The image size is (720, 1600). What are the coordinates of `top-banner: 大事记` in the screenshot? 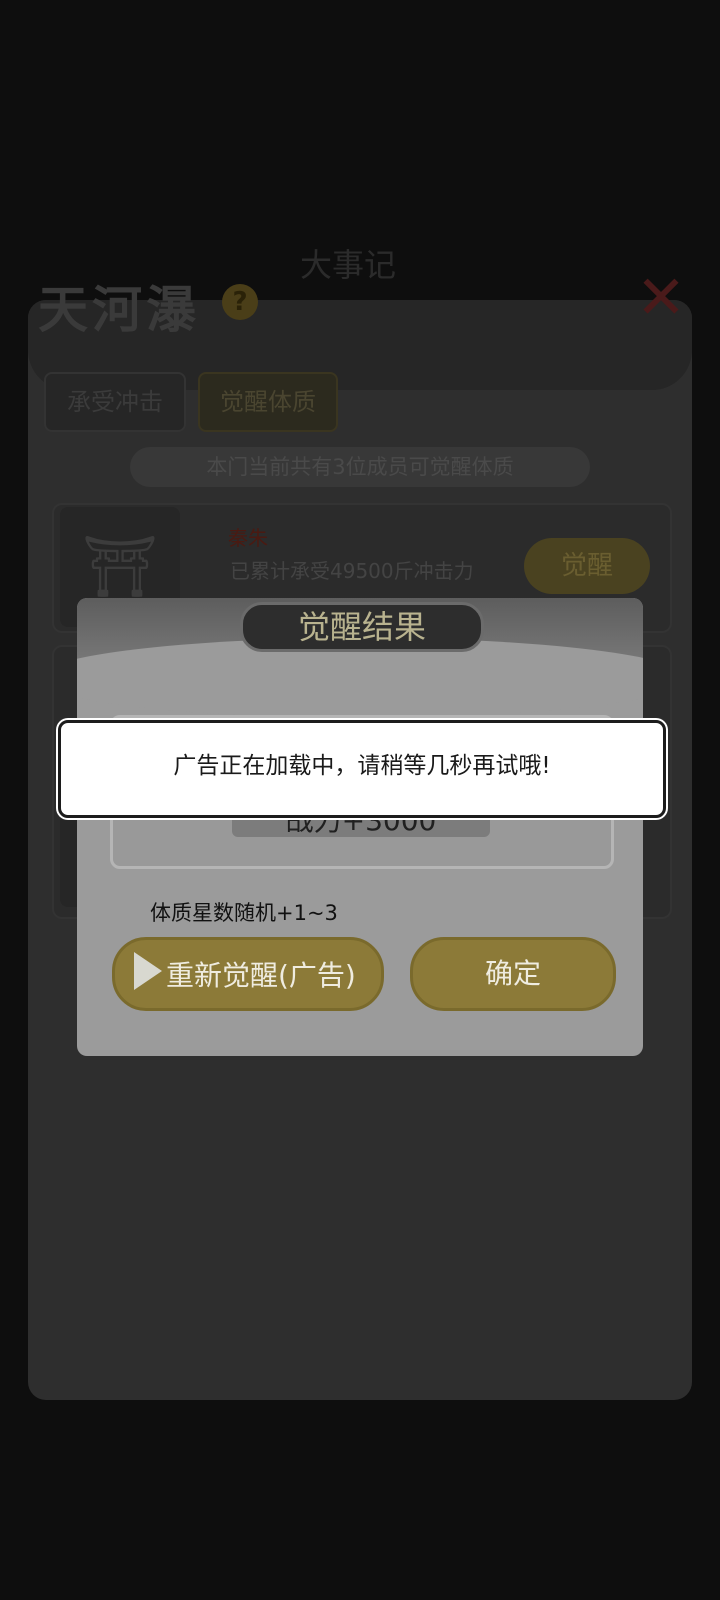 It's located at (348, 265).